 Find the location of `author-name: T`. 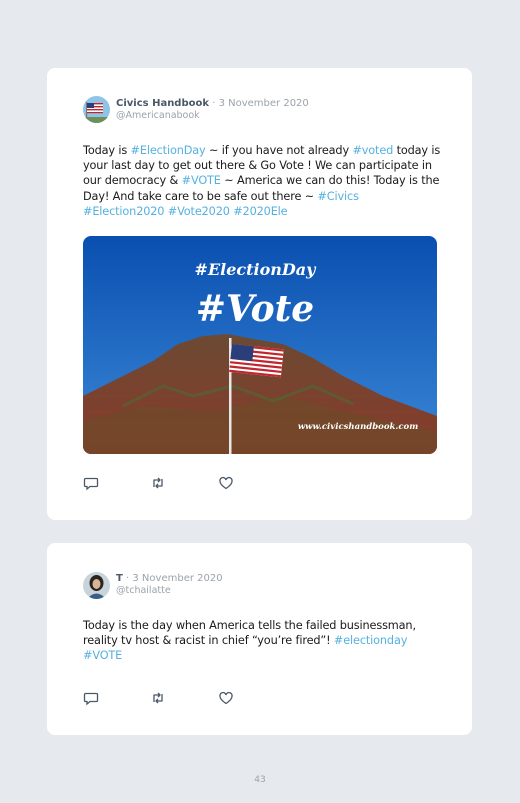

author-name: T is located at coordinates (119, 578).